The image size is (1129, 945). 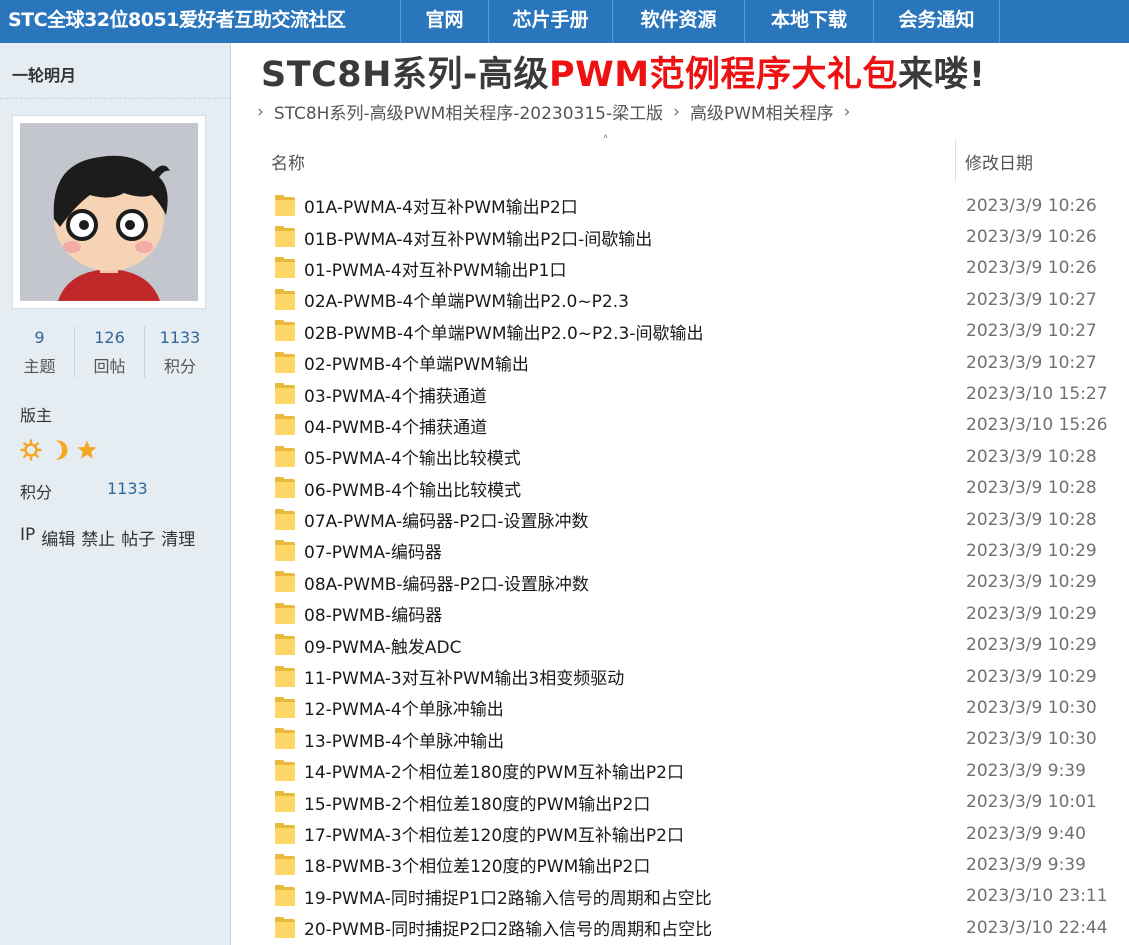 What do you see at coordinates (699, 205) in the screenshot?
I see `list-item: 01A-PWMA-4对互补PWM输出P2口 2023/3/9 10:26` at bounding box center [699, 205].